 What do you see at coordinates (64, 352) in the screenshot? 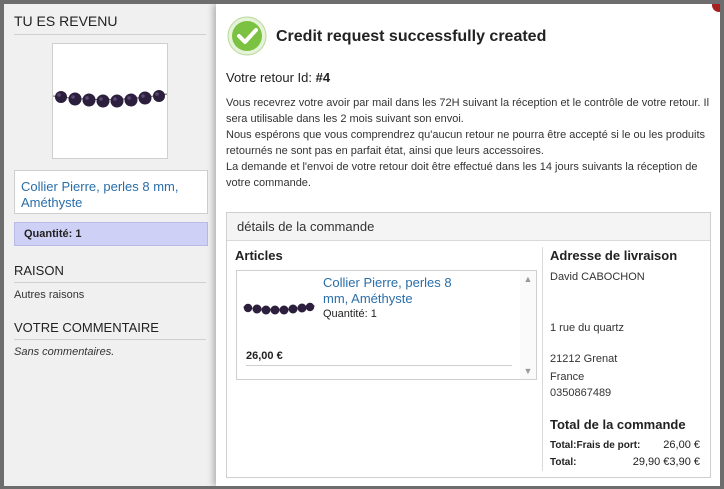
I see `comment-text: Sans commentaires.` at bounding box center [64, 352].